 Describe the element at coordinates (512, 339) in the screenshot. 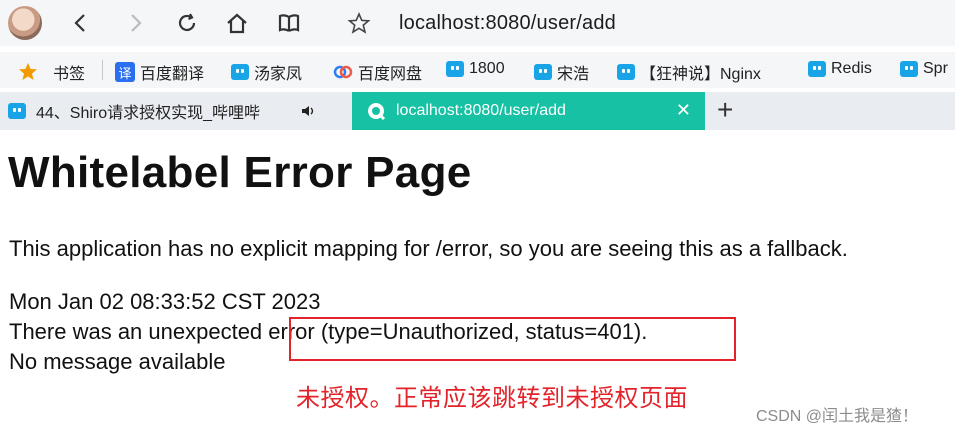

I see `highlight-box` at that location.